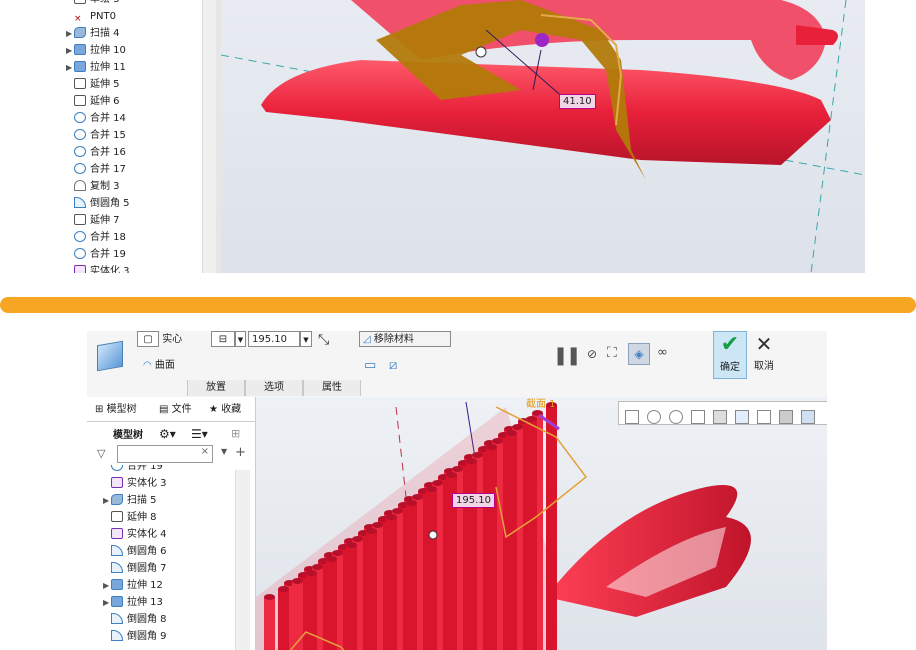 The height and width of the screenshot is (650, 916). I want to click on display-style-icon, so click(720, 417).